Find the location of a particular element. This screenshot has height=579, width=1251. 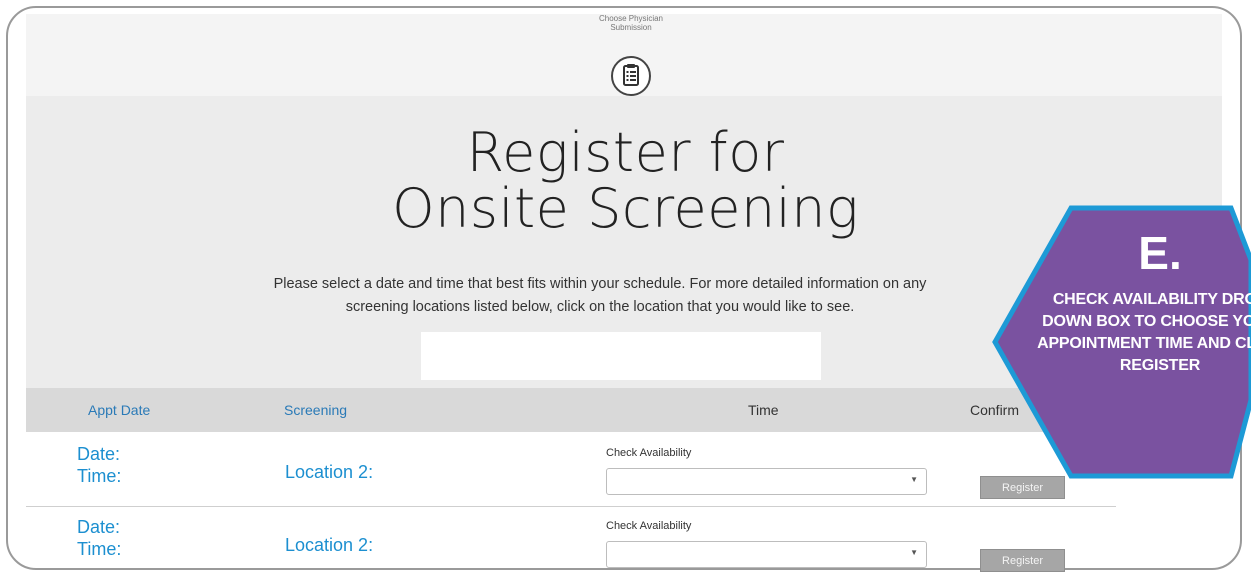

blank-input-box is located at coordinates (621, 356).